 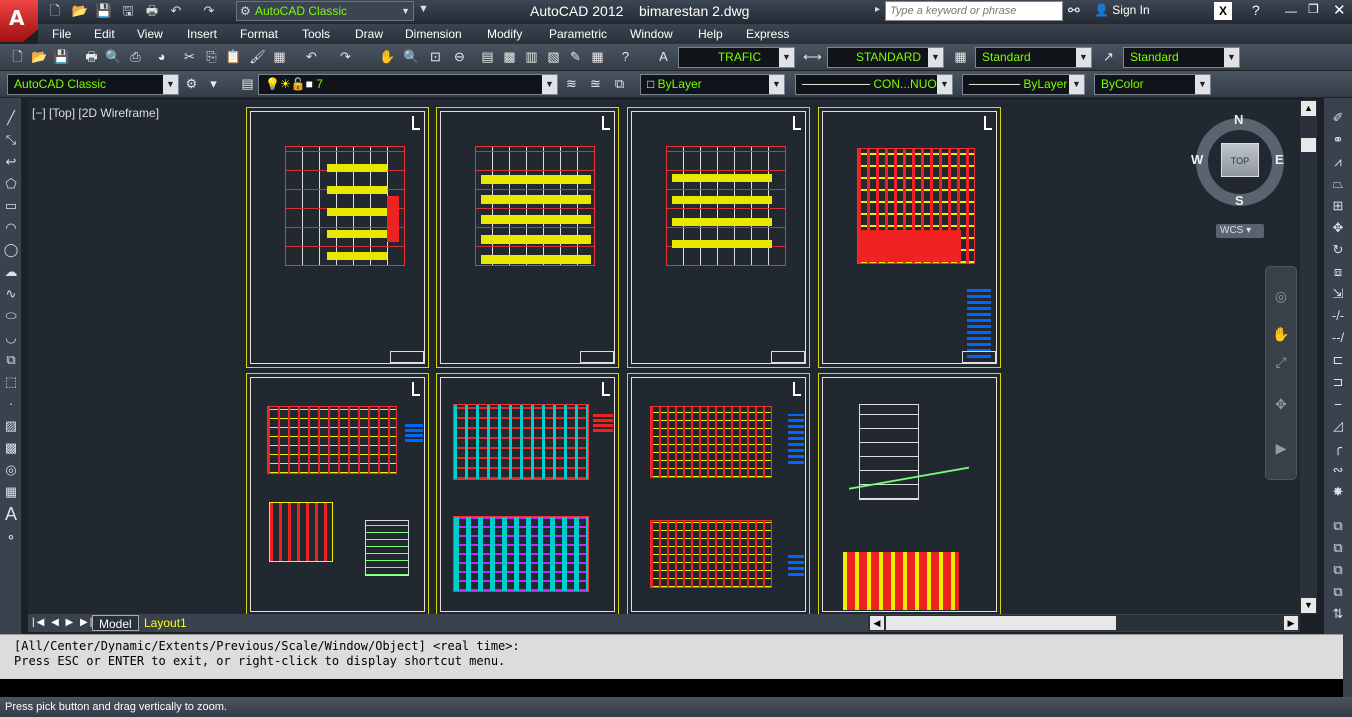 I want to click on layer-previous-icon: ≊, so click(x=595, y=83).